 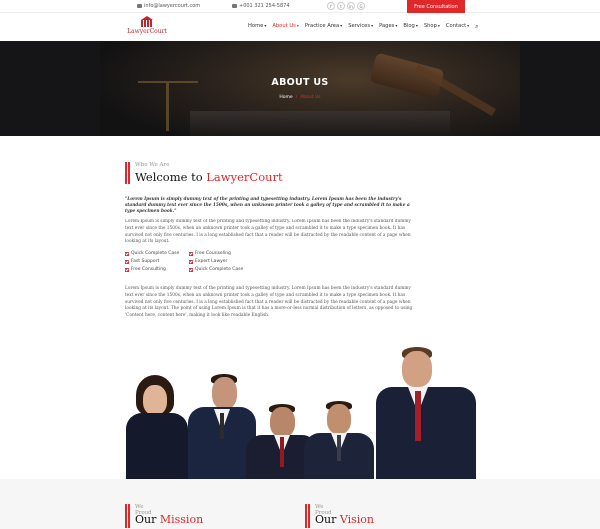 What do you see at coordinates (152, 165) in the screenshot?
I see `section-kicker: Who We Are` at bounding box center [152, 165].